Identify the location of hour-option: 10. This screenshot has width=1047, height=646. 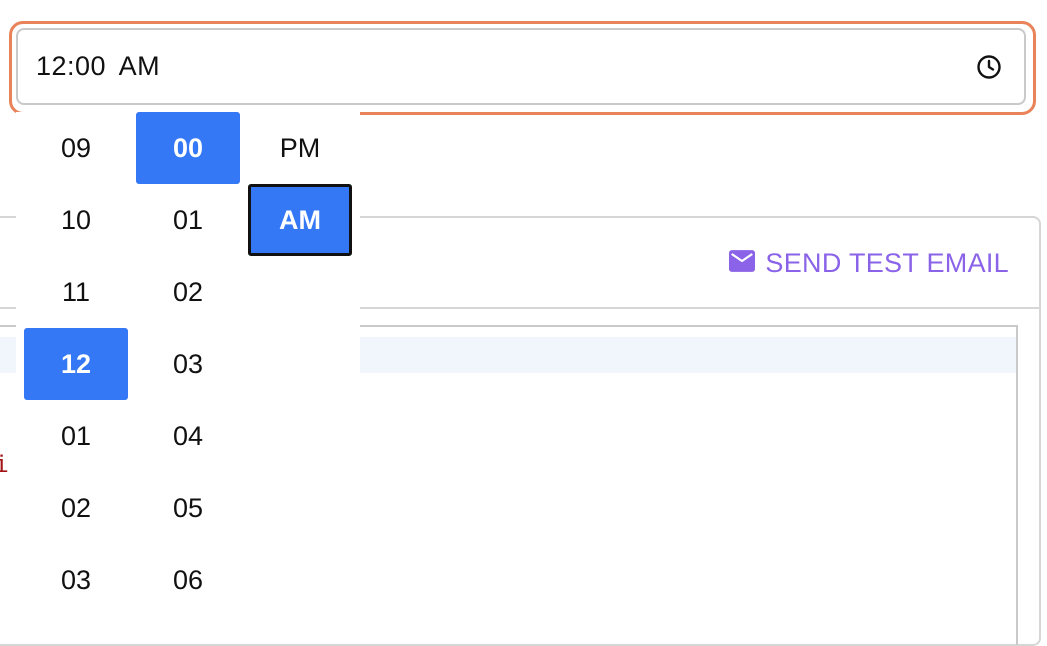
(76, 220).